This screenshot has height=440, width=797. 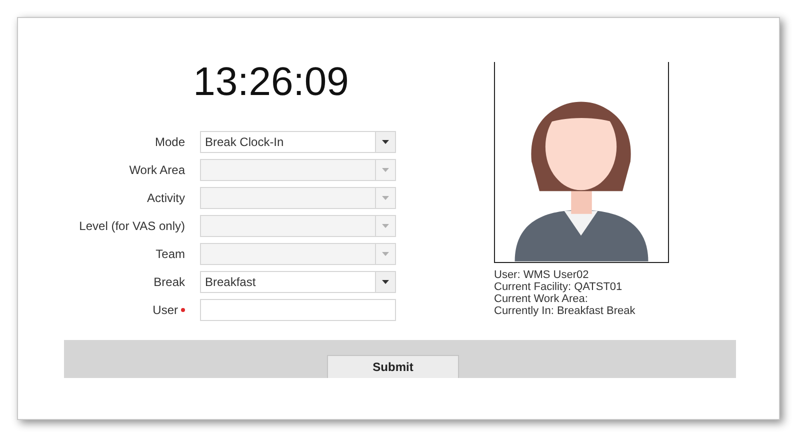 I want to click on user-info-line: Currently In: Breakfast Break, so click(x=565, y=311).